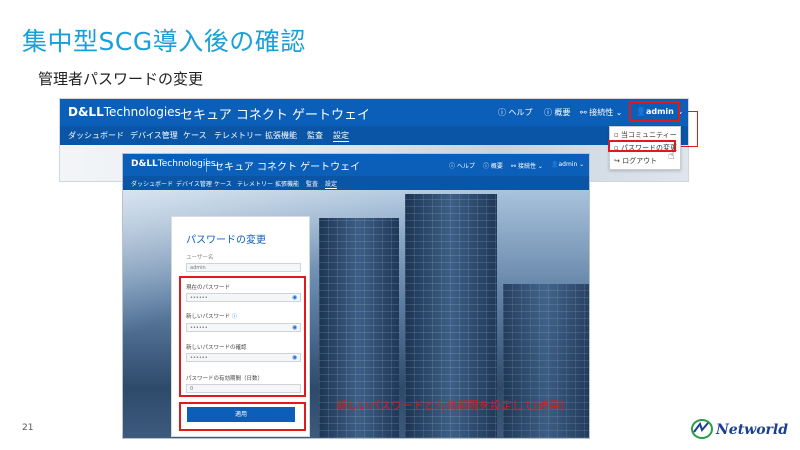  I want to click on cursor-hand-icon: ☝, so click(671, 155).